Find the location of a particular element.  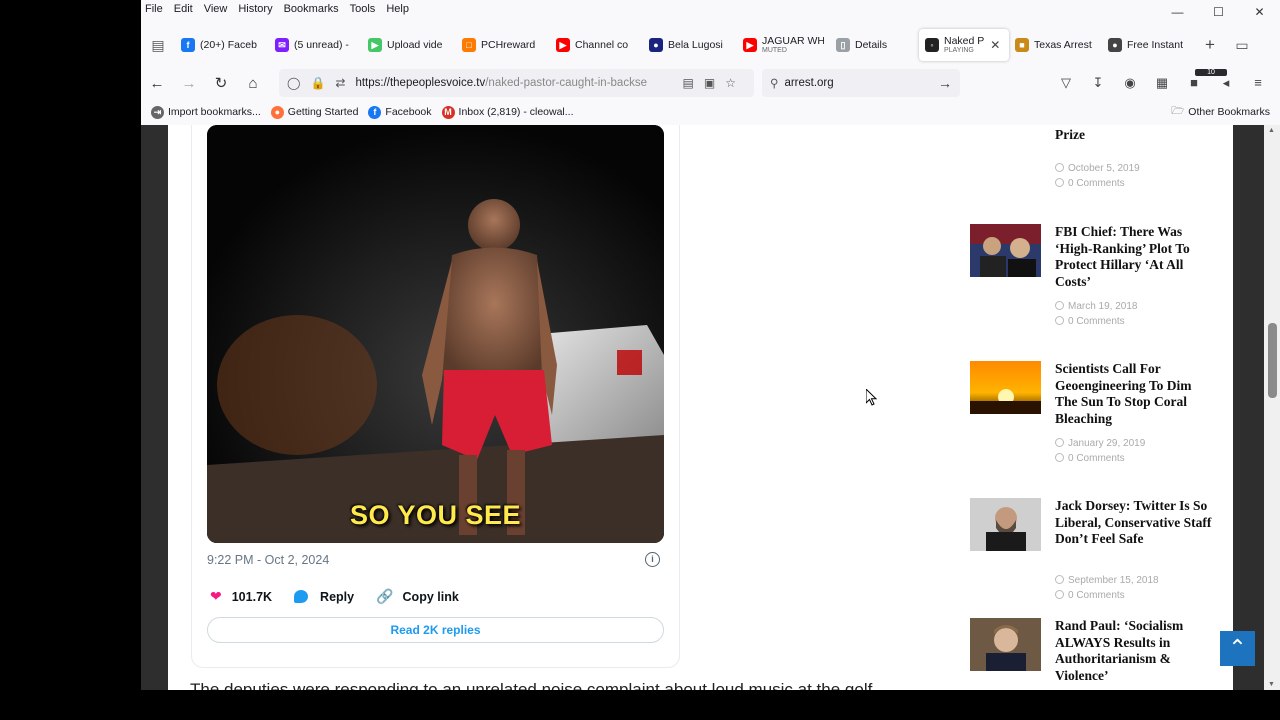

tab-4: ▶ Channel co is located at coordinates (596, 45).